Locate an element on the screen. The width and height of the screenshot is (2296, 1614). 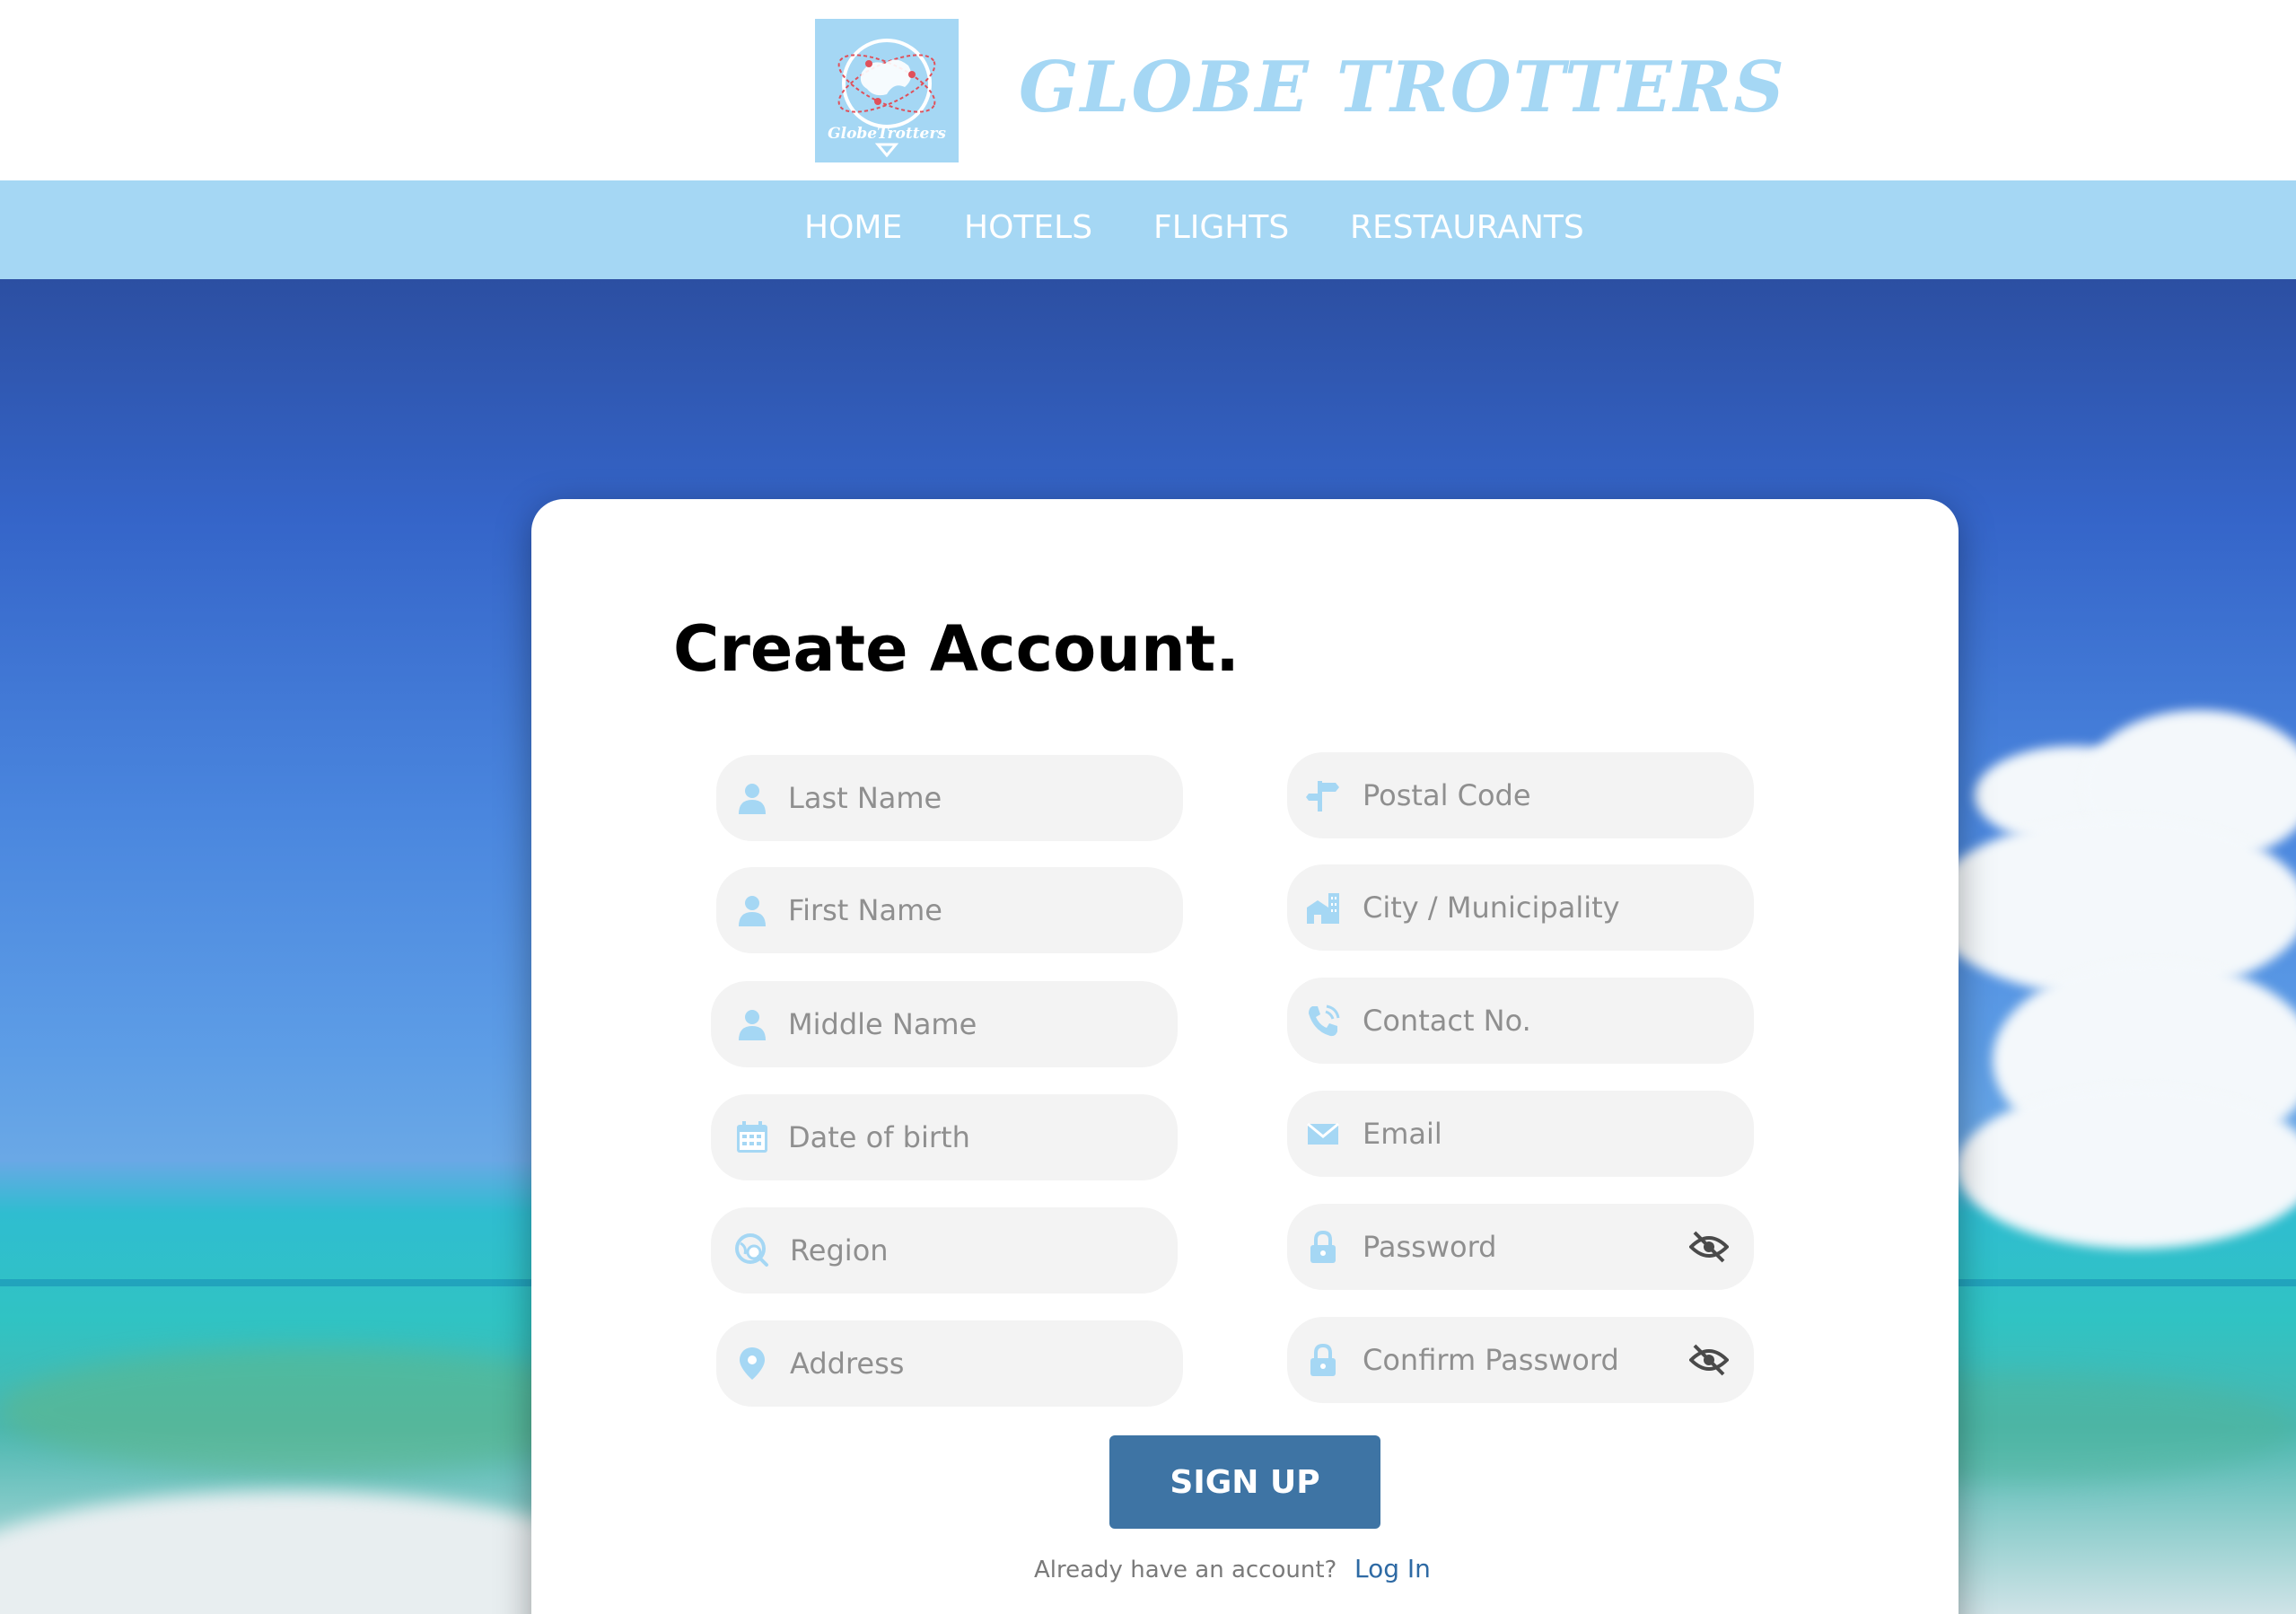
first-name-field is located at coordinates (949, 910).